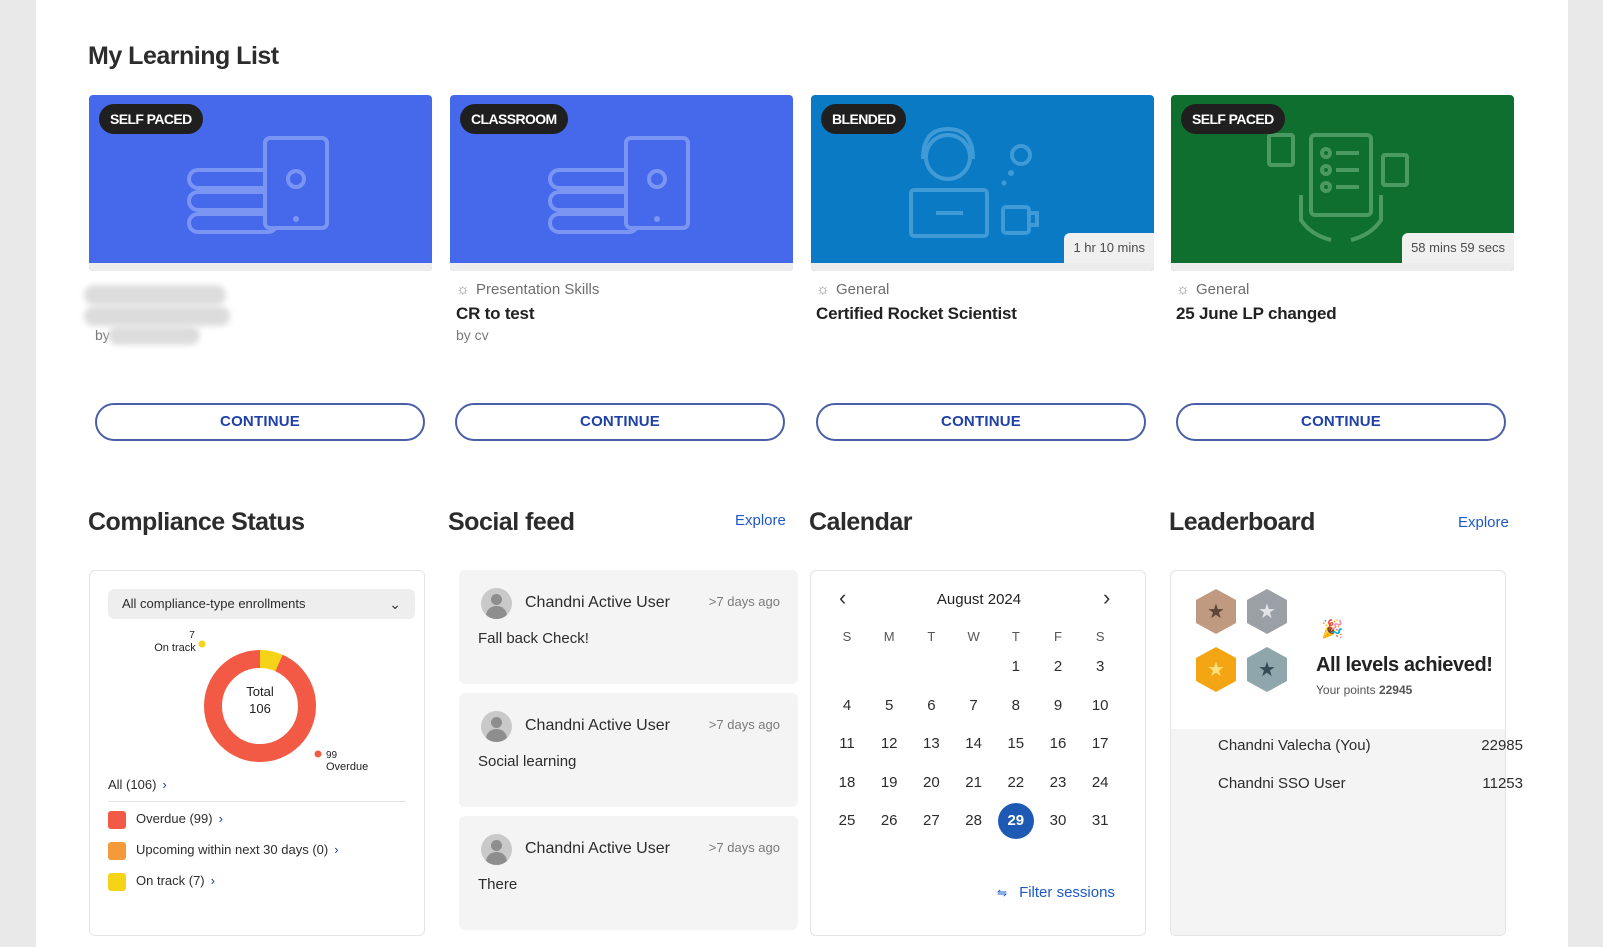  What do you see at coordinates (533, 638) in the screenshot?
I see `feed-message: Fall back Check!` at bounding box center [533, 638].